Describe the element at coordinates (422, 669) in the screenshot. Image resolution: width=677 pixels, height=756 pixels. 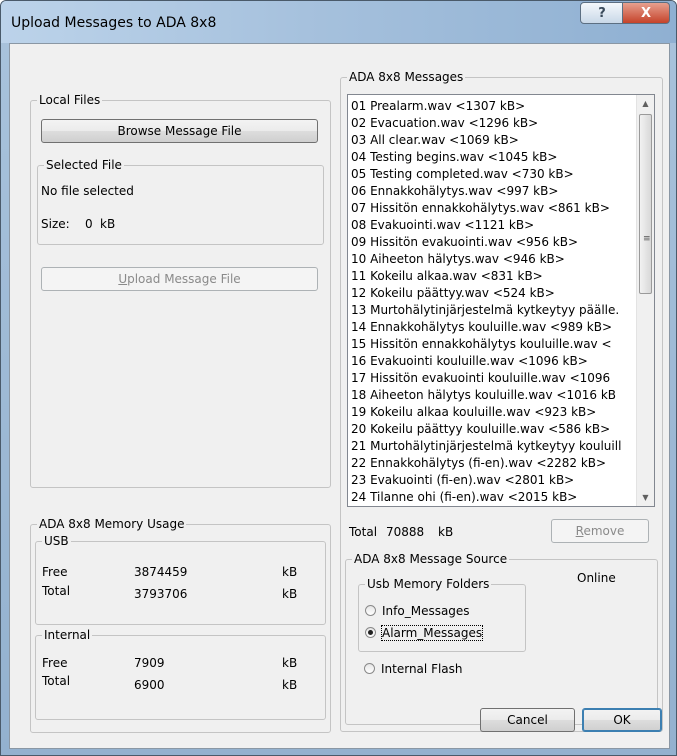
I see `internal-flash-label: Internal Flash` at that location.